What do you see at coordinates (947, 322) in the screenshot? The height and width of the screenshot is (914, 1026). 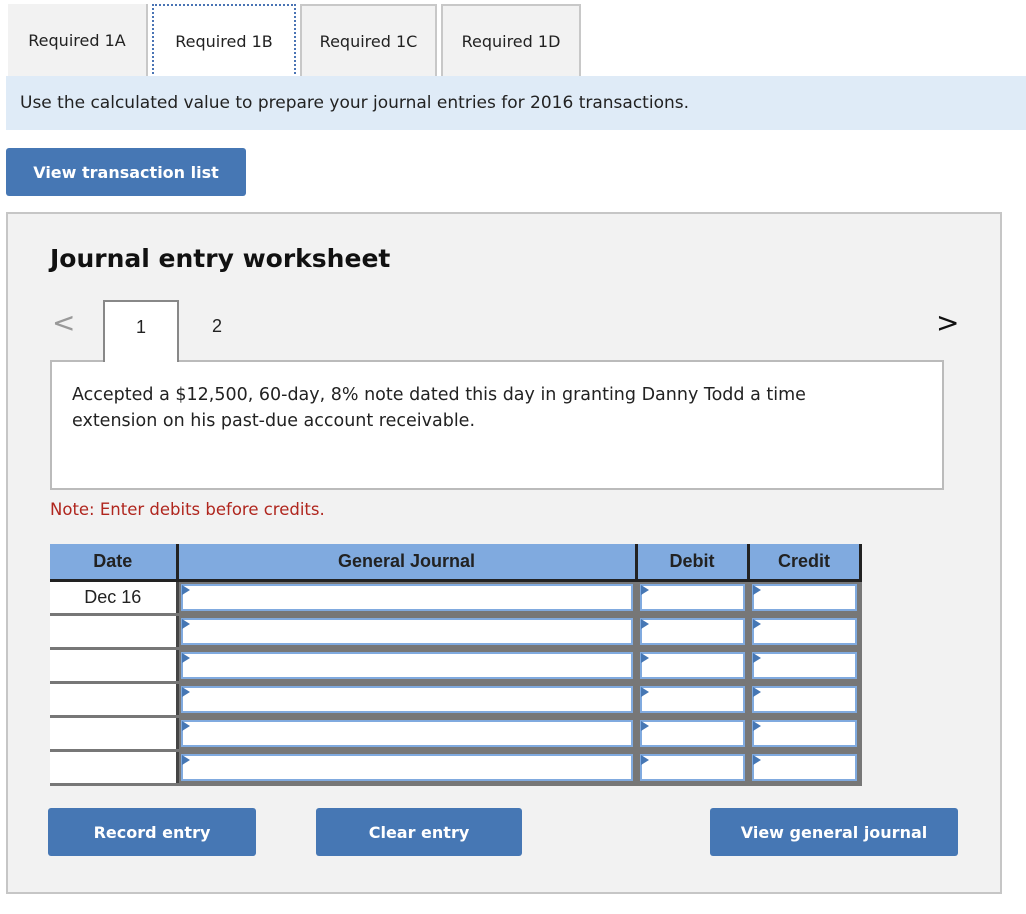 I see `chevron-right-icon: >` at bounding box center [947, 322].